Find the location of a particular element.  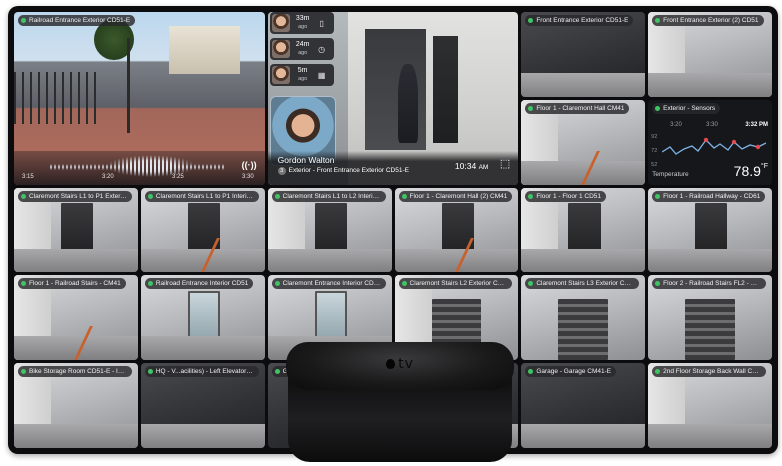

camera-label: Claremont Stairs L1 to P1 Interior CD51 is located at coordinates (201, 196).